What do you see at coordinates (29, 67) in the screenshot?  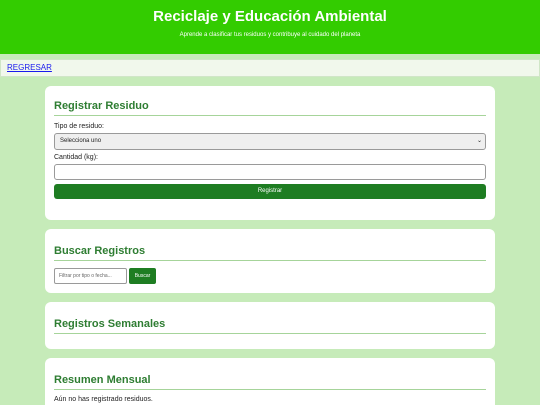 I see `back-link: REGRESAR` at bounding box center [29, 67].